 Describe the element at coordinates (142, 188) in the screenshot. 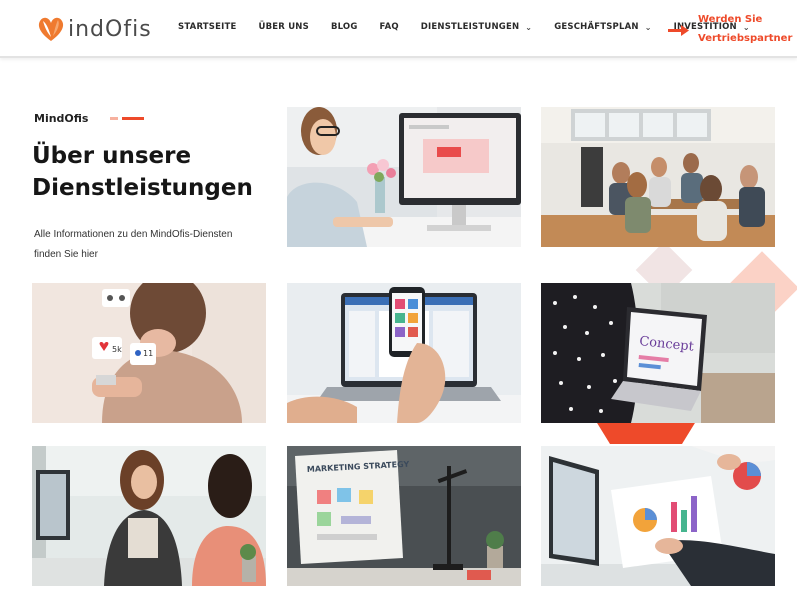

I see `title-line-2: Dienstleistungen` at that location.